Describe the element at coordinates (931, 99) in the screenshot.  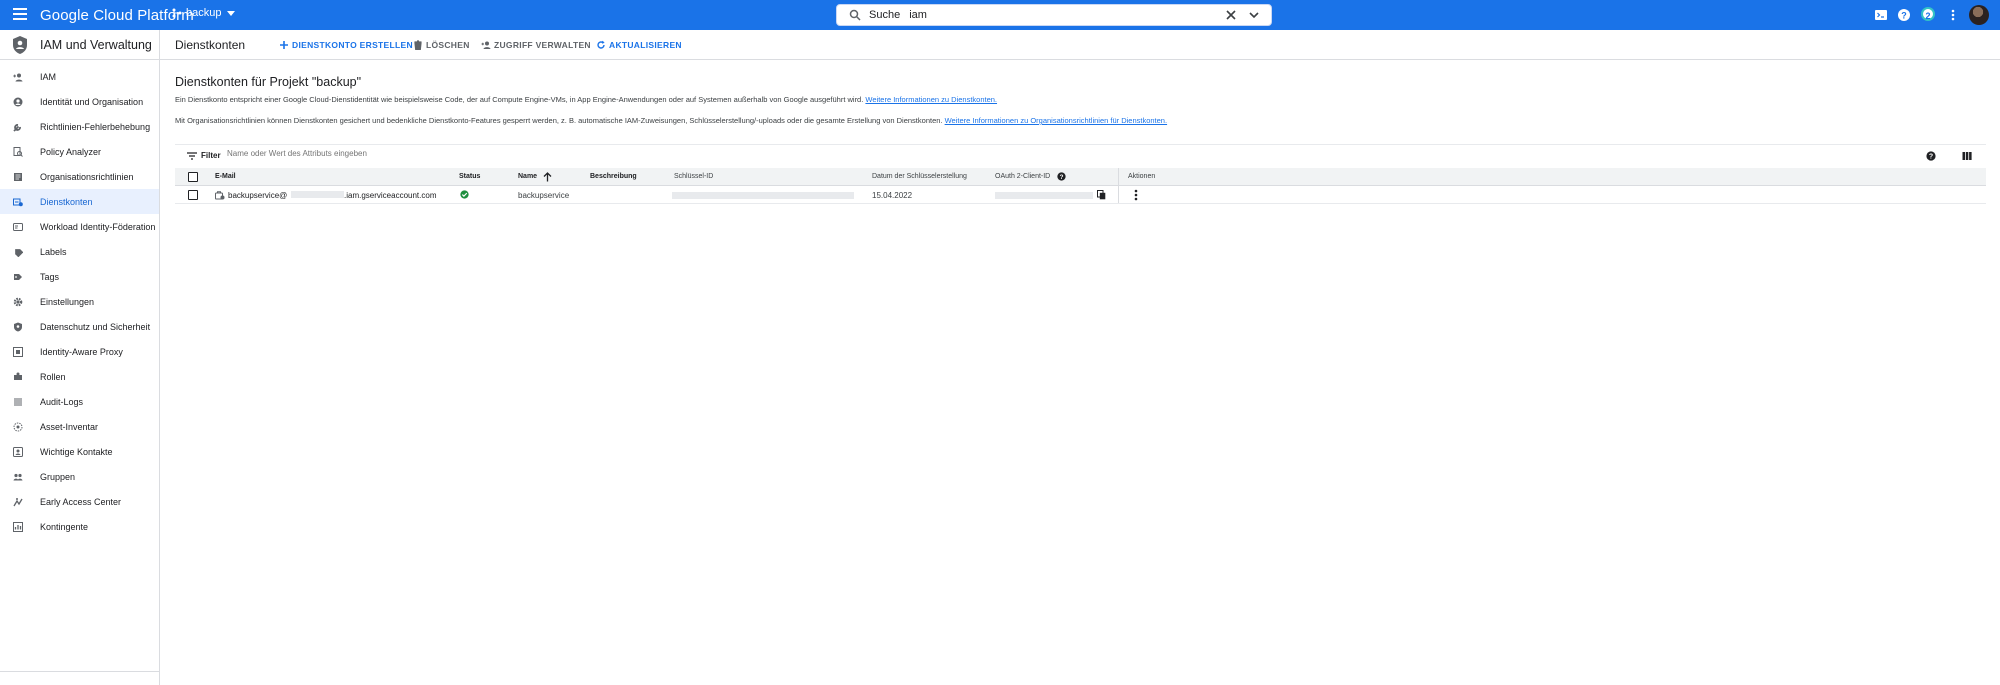
I see `learn-more-service-accounts-link: Weitere Informationen zu Dienstkonten.` at that location.